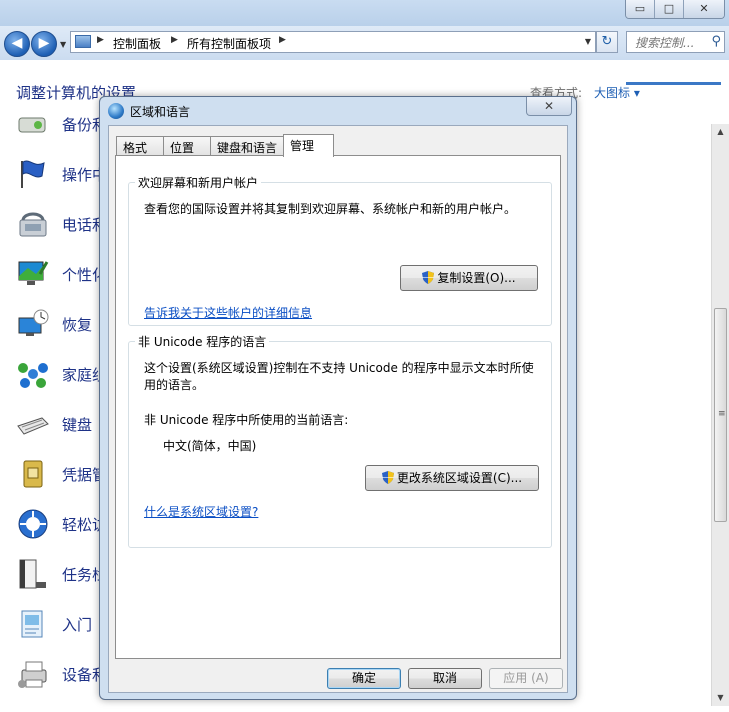 The image size is (729, 712). What do you see at coordinates (77, 625) in the screenshot?
I see `list-item-label: 入门` at bounding box center [77, 625].